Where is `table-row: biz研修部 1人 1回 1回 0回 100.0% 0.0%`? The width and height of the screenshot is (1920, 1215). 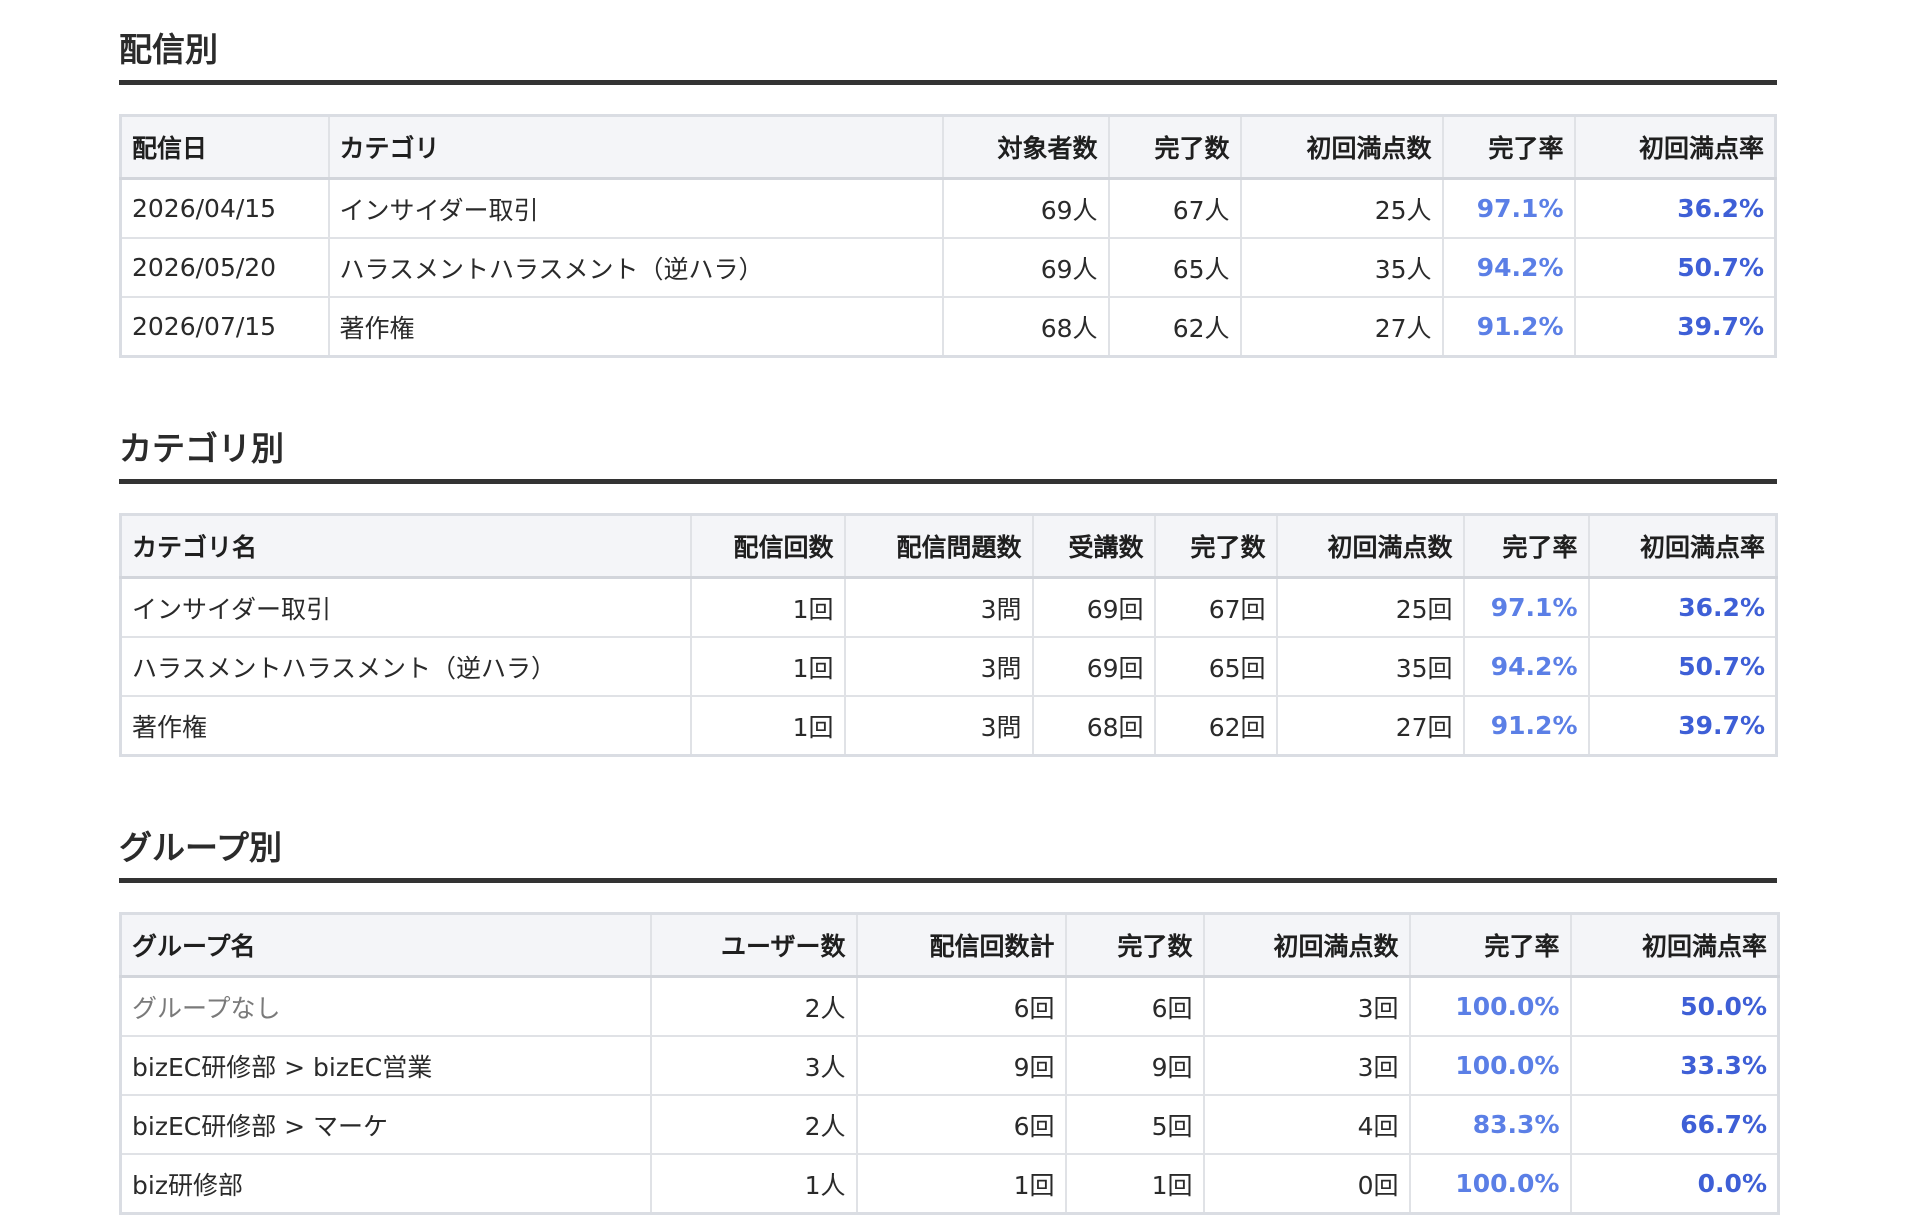 table-row: biz研修部 1人 1回 1回 0回 100.0% 0.0% is located at coordinates (949, 1184).